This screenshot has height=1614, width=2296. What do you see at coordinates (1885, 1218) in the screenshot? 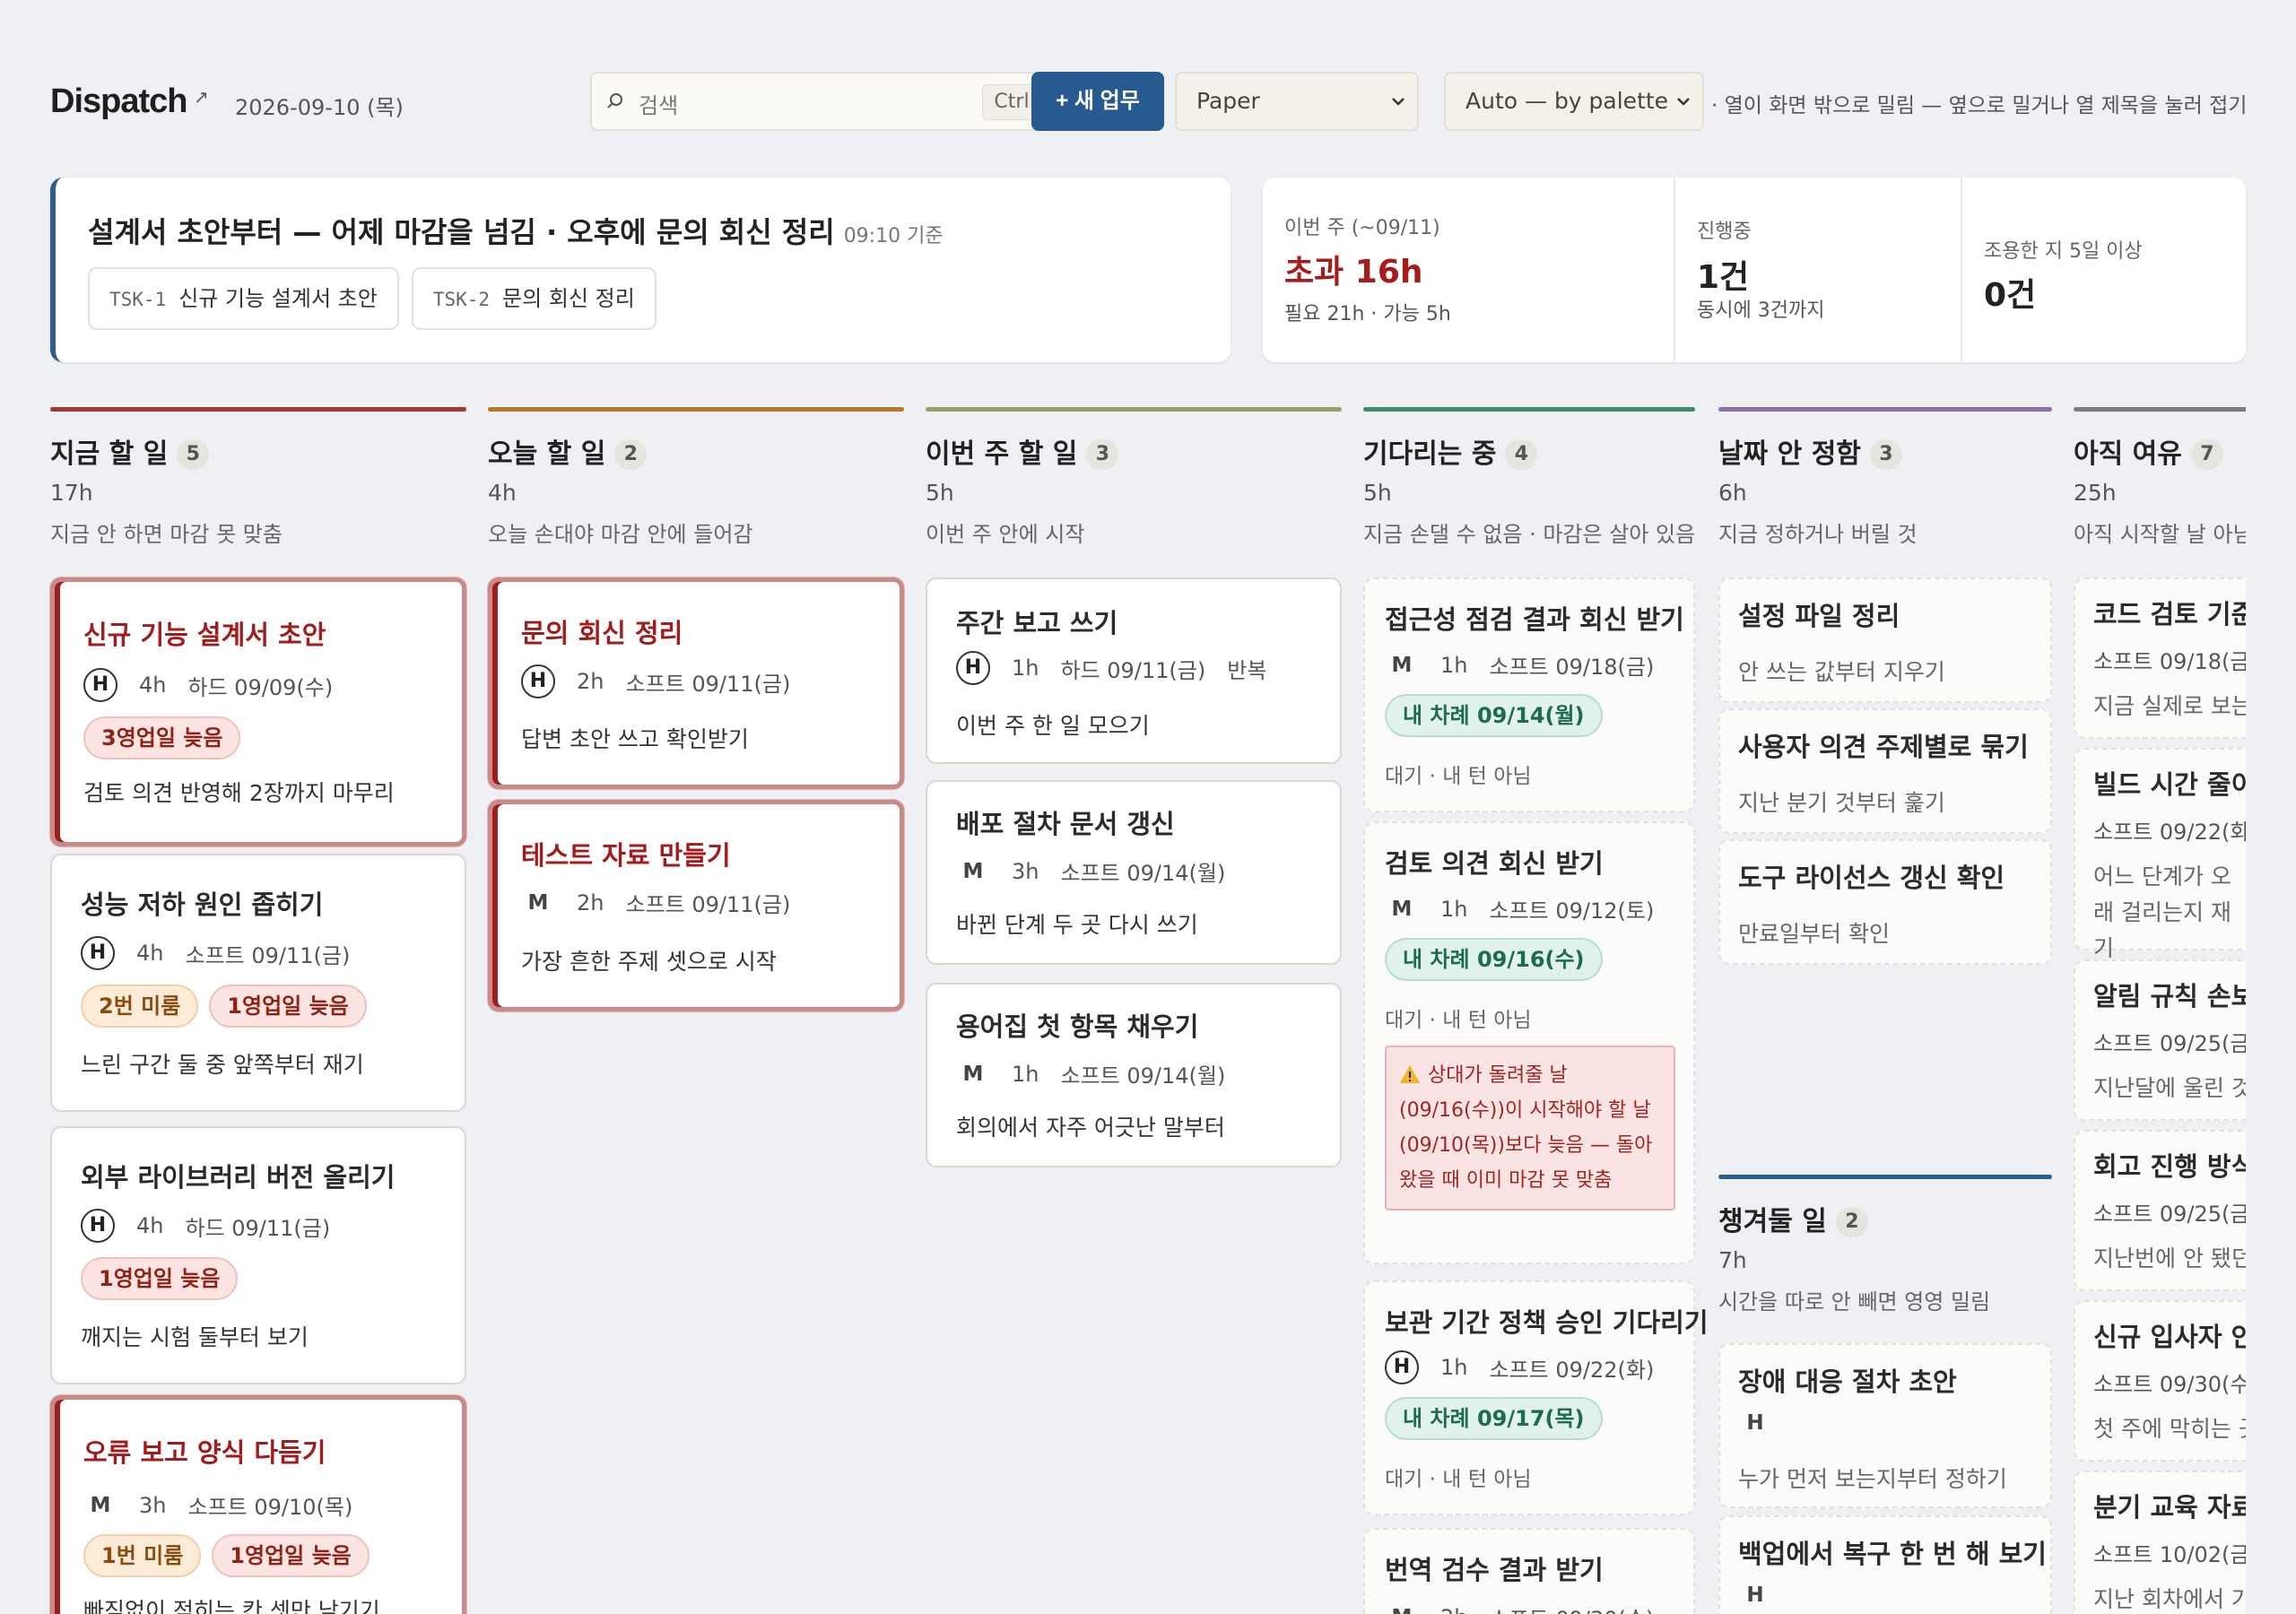
I see `column-header: 챙겨둘 일 2` at bounding box center [1885, 1218].